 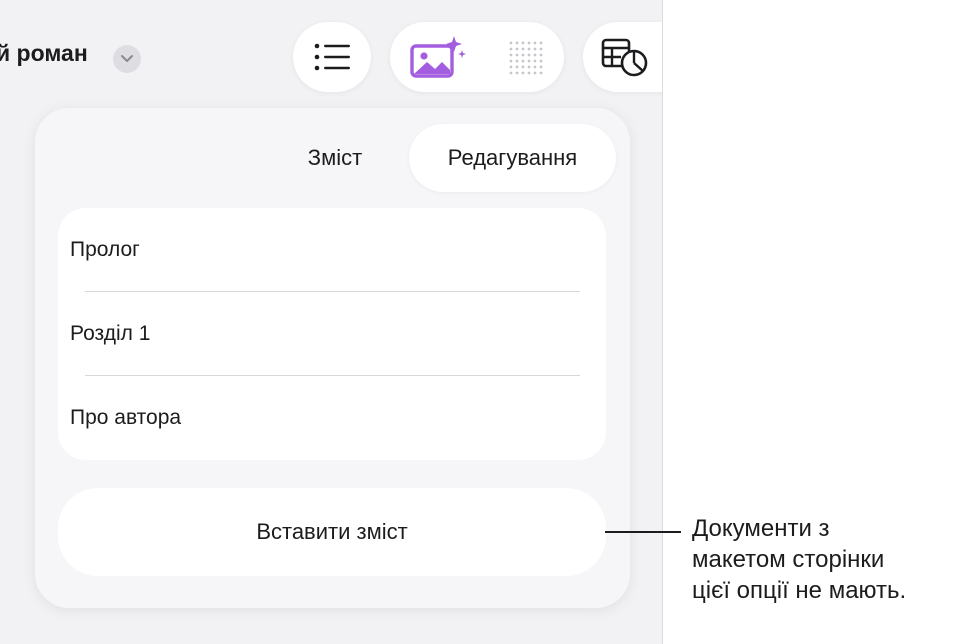 What do you see at coordinates (477, 57) in the screenshot?
I see `media-toolbar-group` at bounding box center [477, 57].